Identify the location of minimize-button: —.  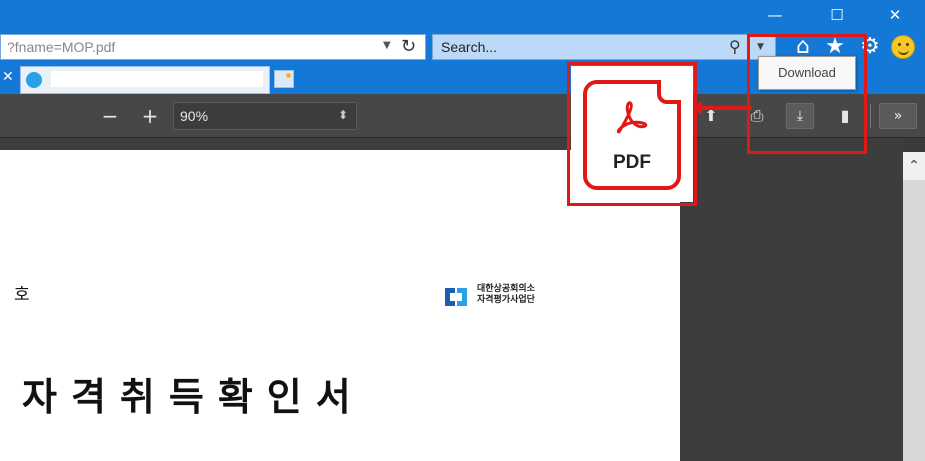
(775, 15).